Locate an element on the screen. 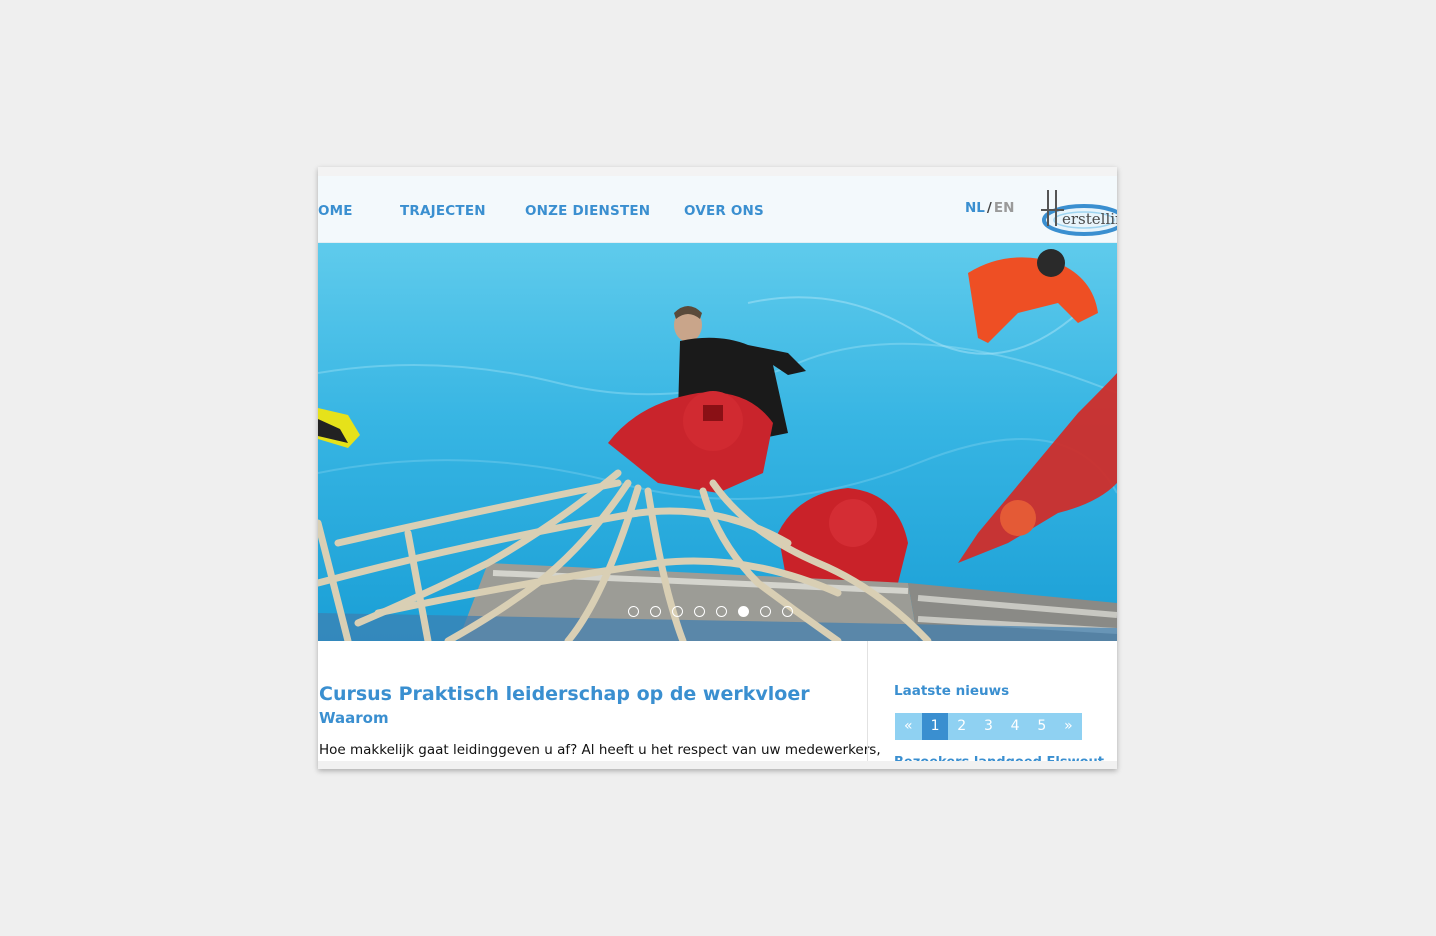 The width and height of the screenshot is (1436, 936). nav-item-over-ons: OVER ONS is located at coordinates (724, 211).